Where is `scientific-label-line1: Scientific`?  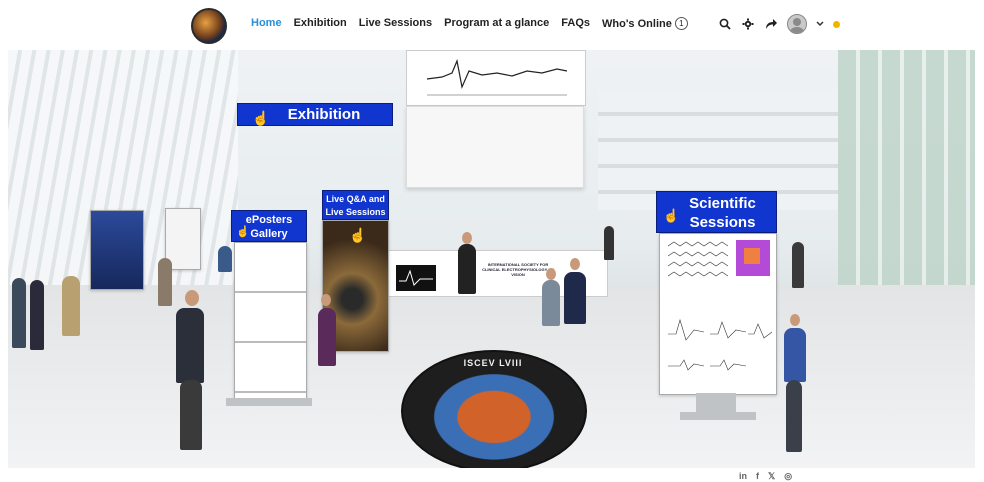 scientific-label-line1: Scientific is located at coordinates (722, 203).